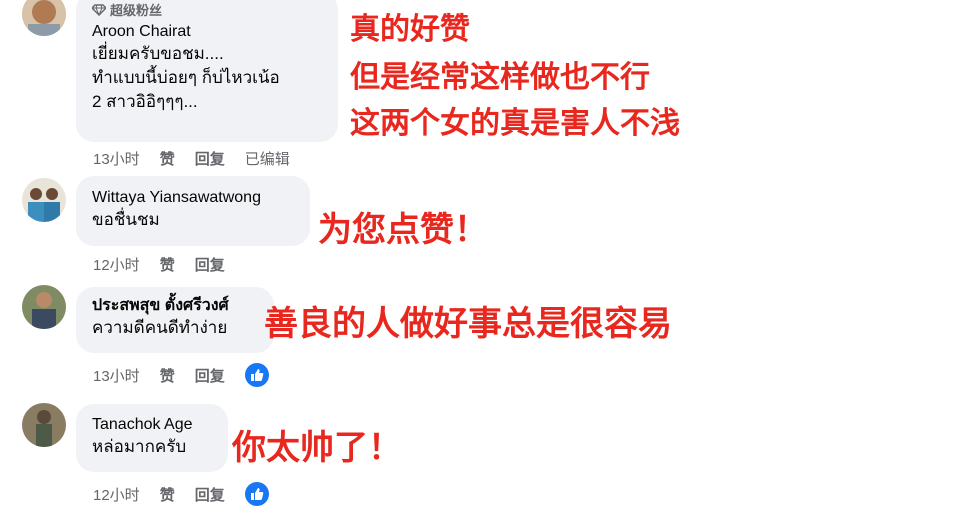 The image size is (960, 506). I want to click on badge-label: 超级粉丝, so click(136, 10).